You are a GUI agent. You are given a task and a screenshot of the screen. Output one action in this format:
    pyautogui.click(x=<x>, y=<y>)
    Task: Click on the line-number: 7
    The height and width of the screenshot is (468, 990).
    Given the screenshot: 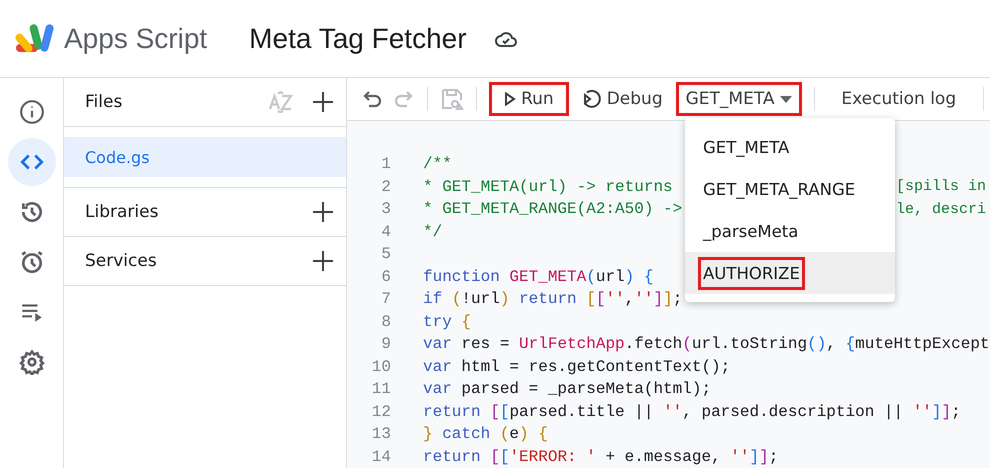 What is the action you would take?
    pyautogui.click(x=385, y=299)
    